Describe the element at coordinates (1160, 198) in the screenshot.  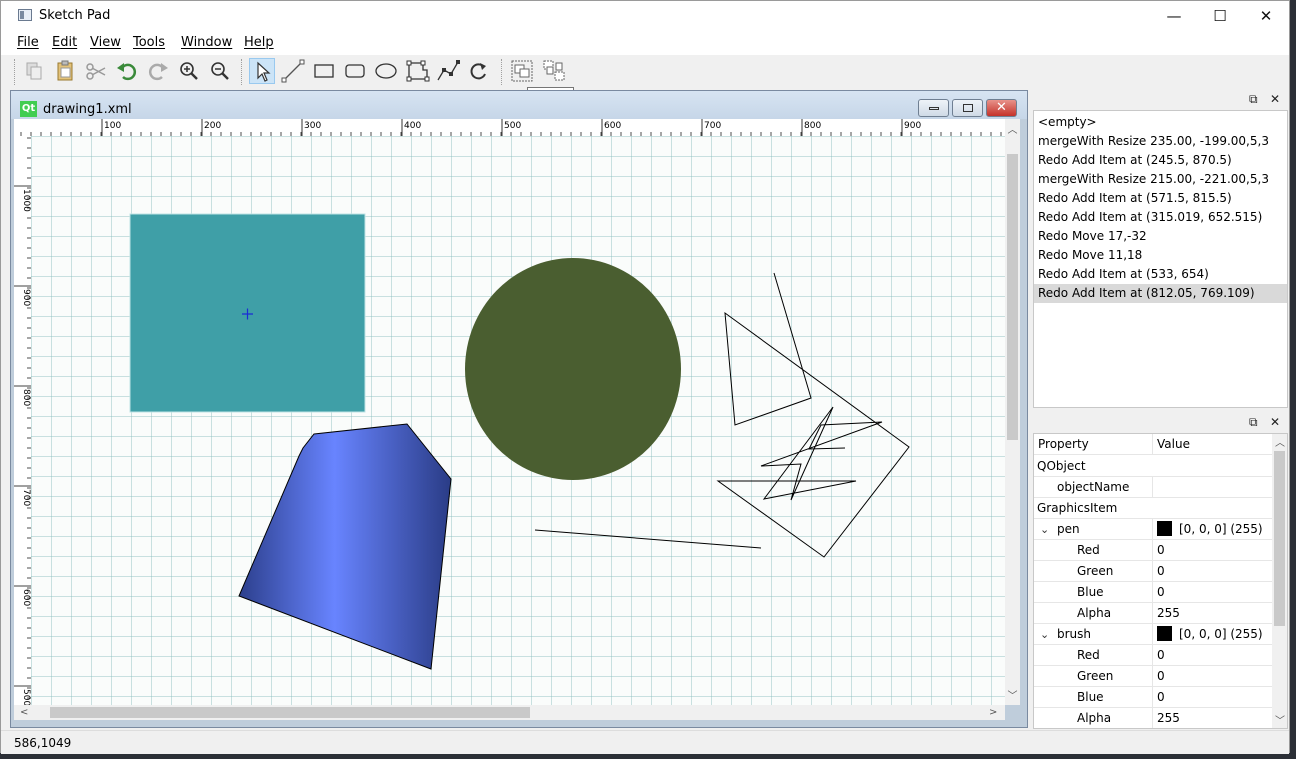
I see `undo-history-item: Redo Add Item at (571.5, 815.5)` at that location.